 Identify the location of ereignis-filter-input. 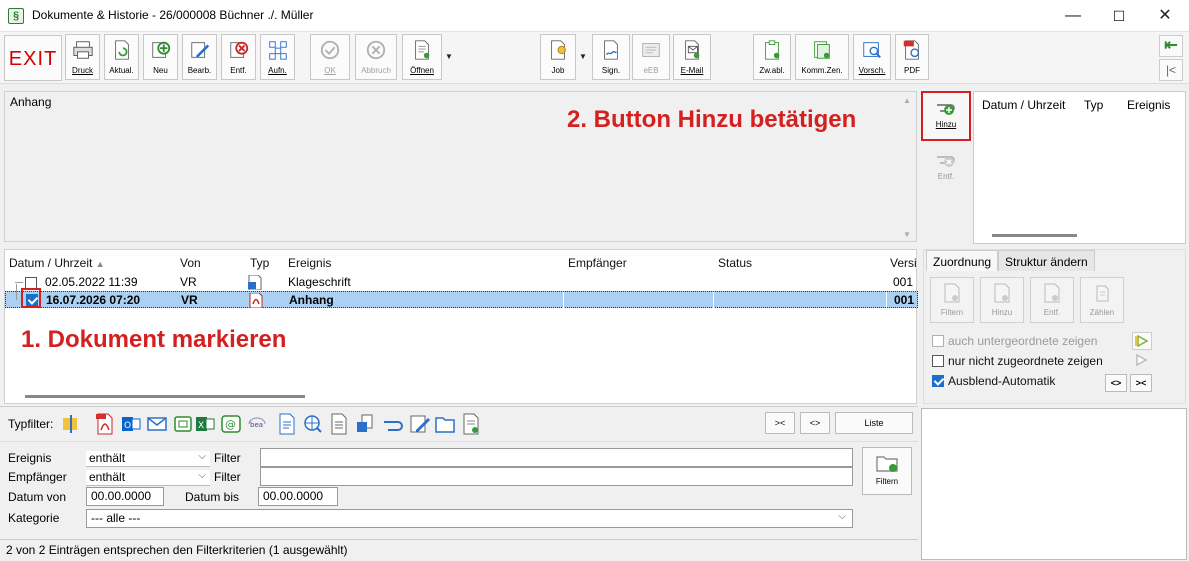
(556, 457).